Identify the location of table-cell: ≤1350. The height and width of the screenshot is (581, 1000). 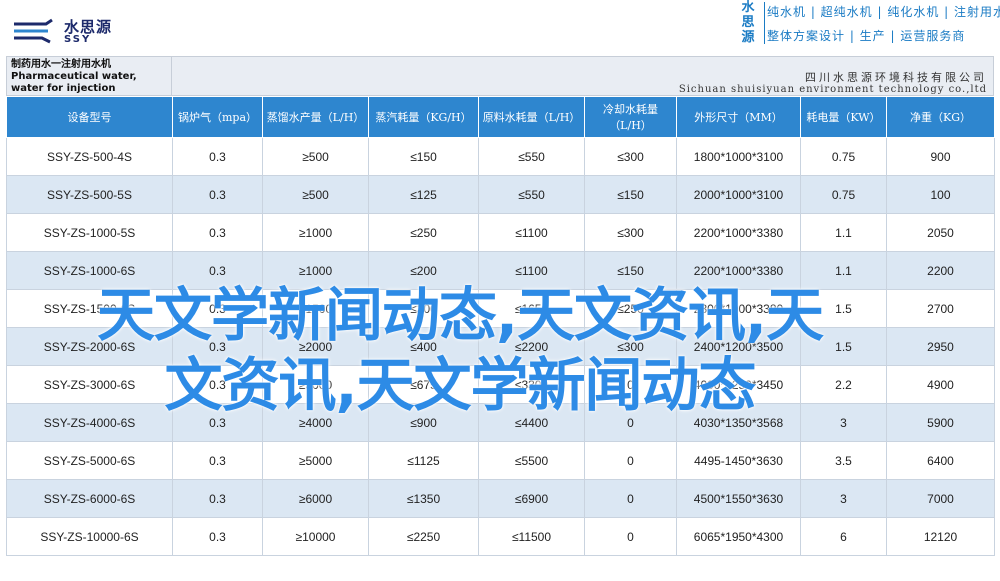
(423, 498).